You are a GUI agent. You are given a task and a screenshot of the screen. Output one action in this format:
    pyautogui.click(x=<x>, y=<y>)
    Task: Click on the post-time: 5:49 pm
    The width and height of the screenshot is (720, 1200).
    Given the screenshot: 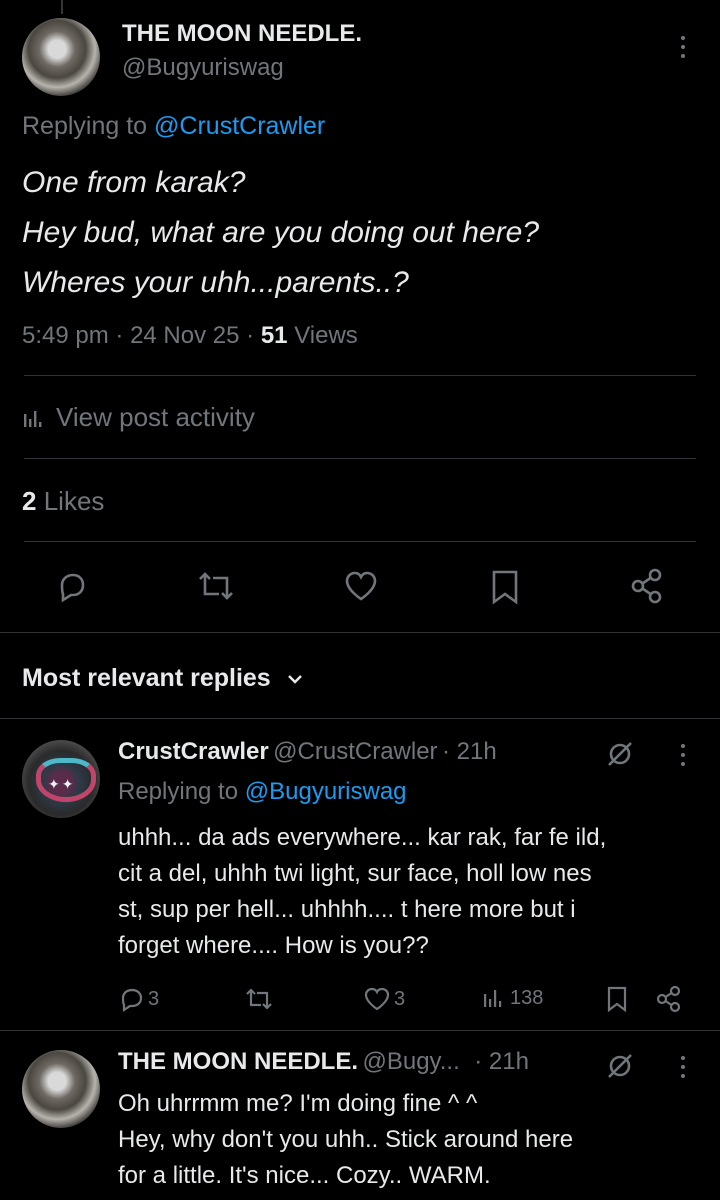 What is the action you would take?
    pyautogui.click(x=65, y=335)
    